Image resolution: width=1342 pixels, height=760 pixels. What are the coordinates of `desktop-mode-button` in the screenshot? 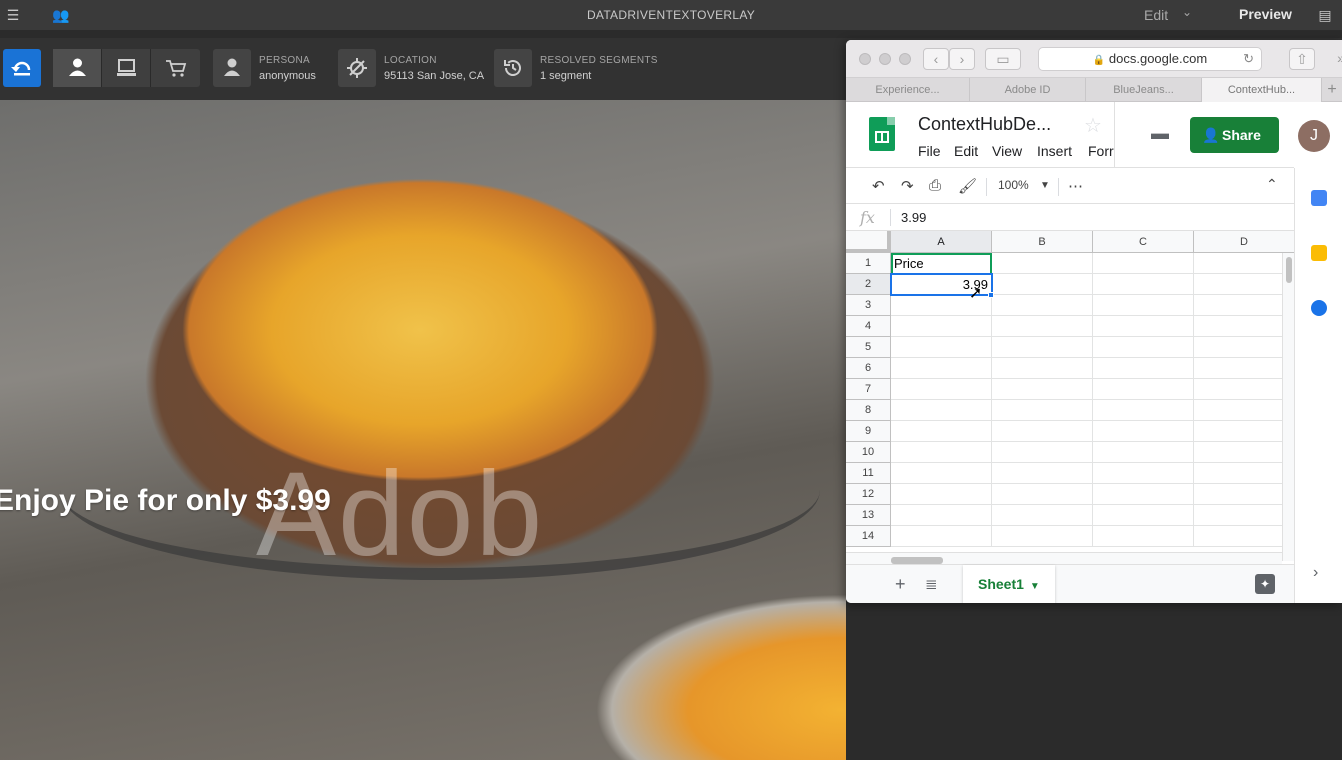 It's located at (126, 68).